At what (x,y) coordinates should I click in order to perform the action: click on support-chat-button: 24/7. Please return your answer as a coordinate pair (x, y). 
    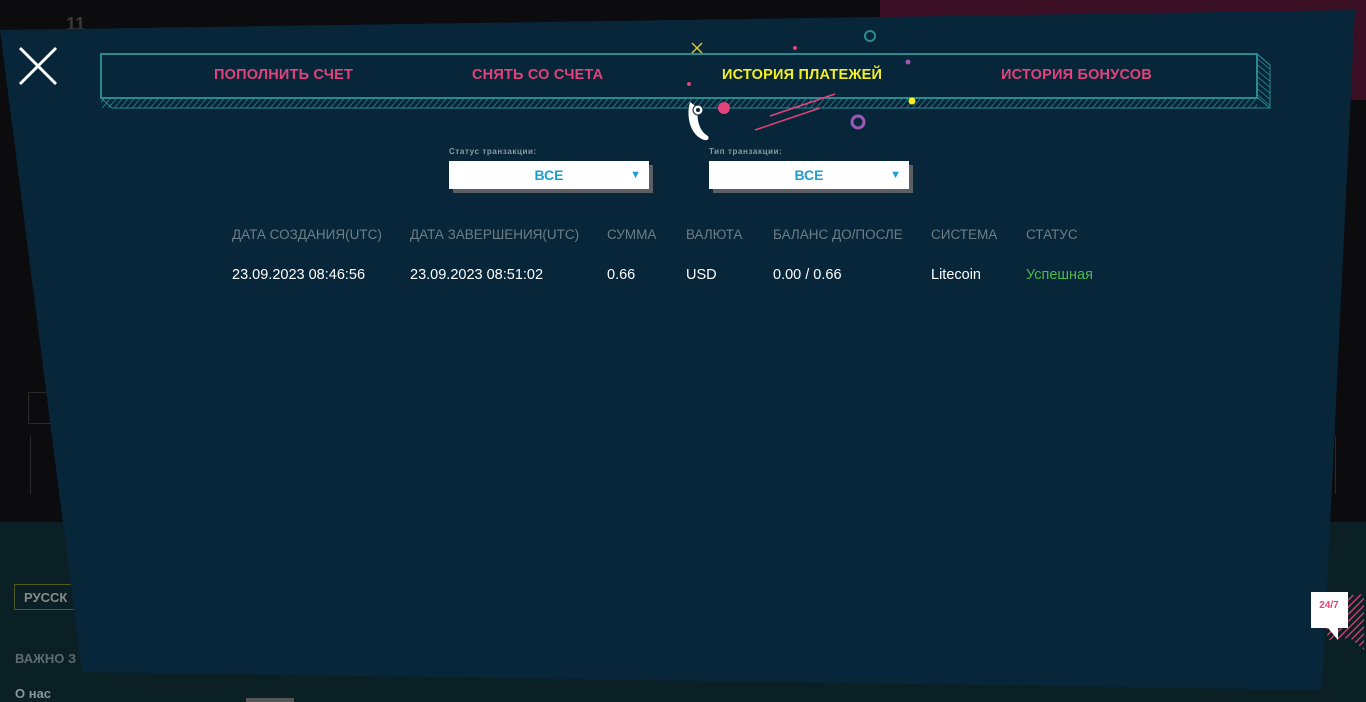
    Looking at the image, I should click on (1337, 622).